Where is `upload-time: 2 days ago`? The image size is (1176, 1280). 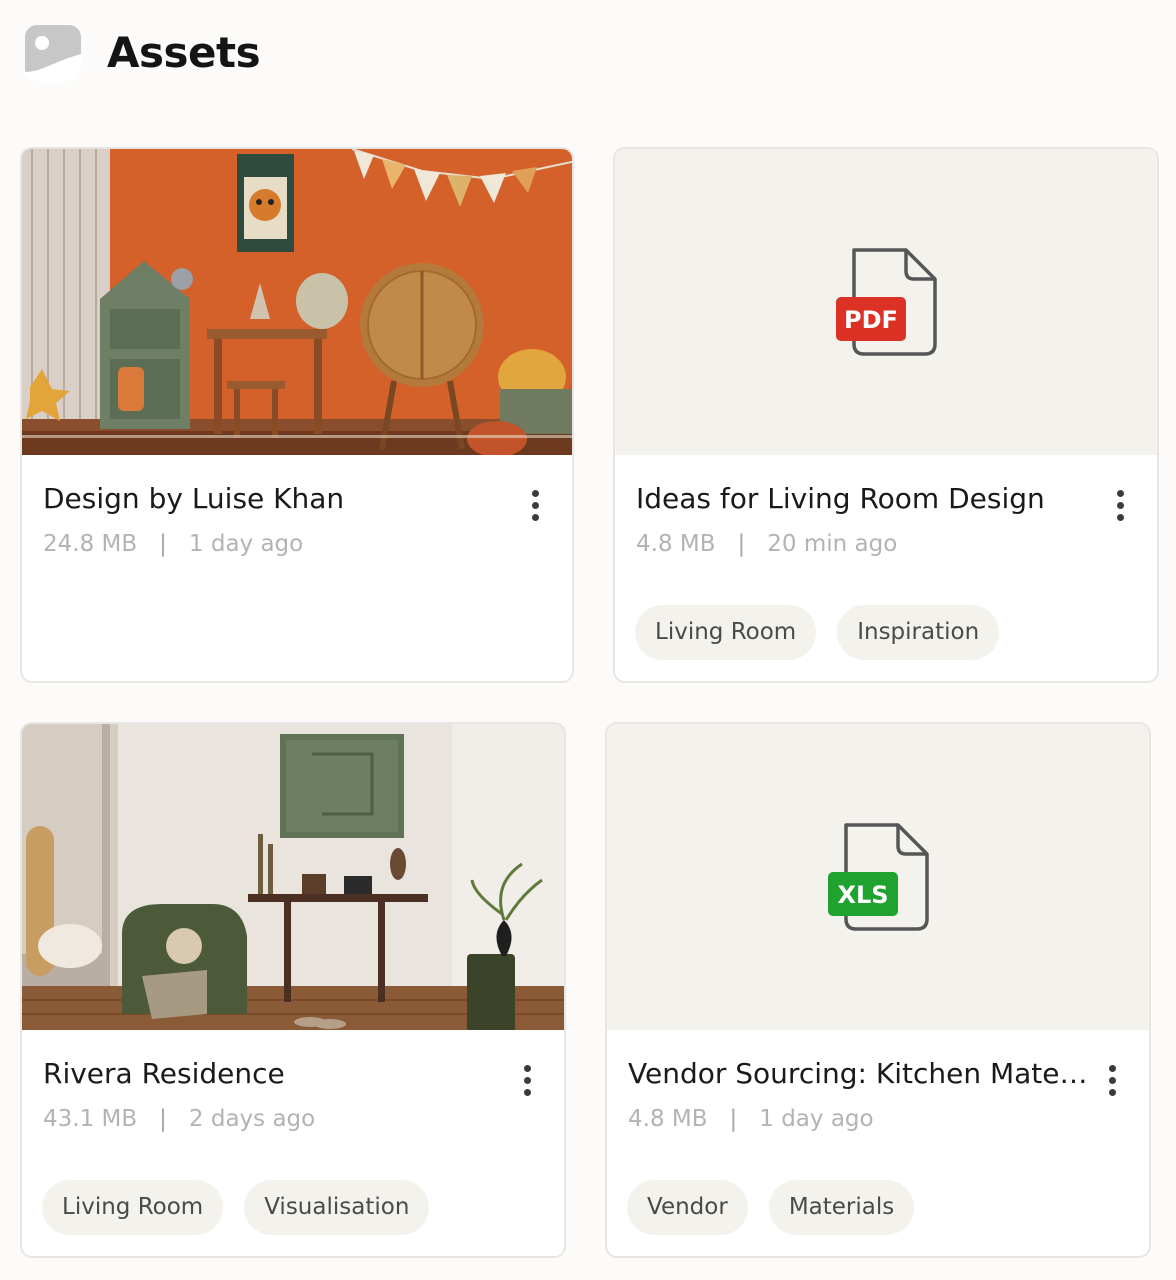 upload-time: 2 days ago is located at coordinates (252, 1119).